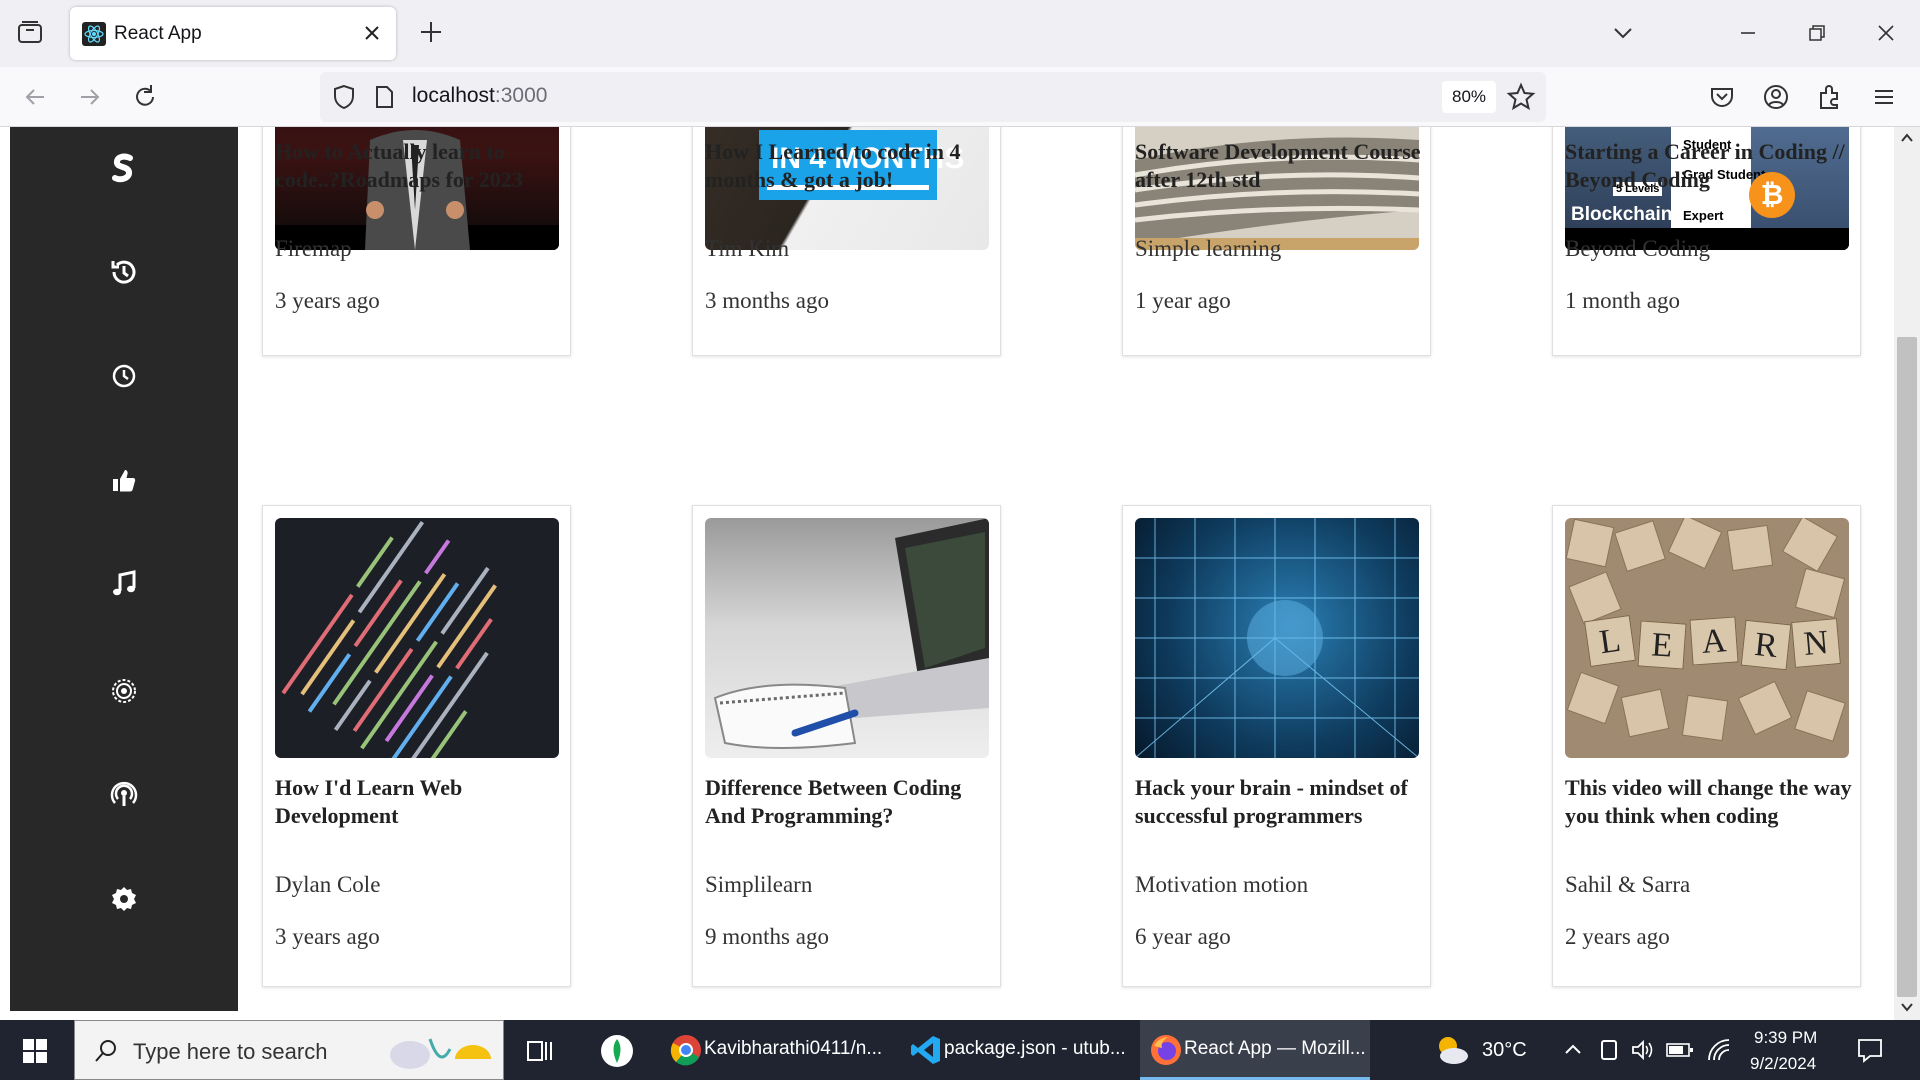  Describe the element at coordinates (124, 795) in the screenshot. I see `podcast-icon` at that location.